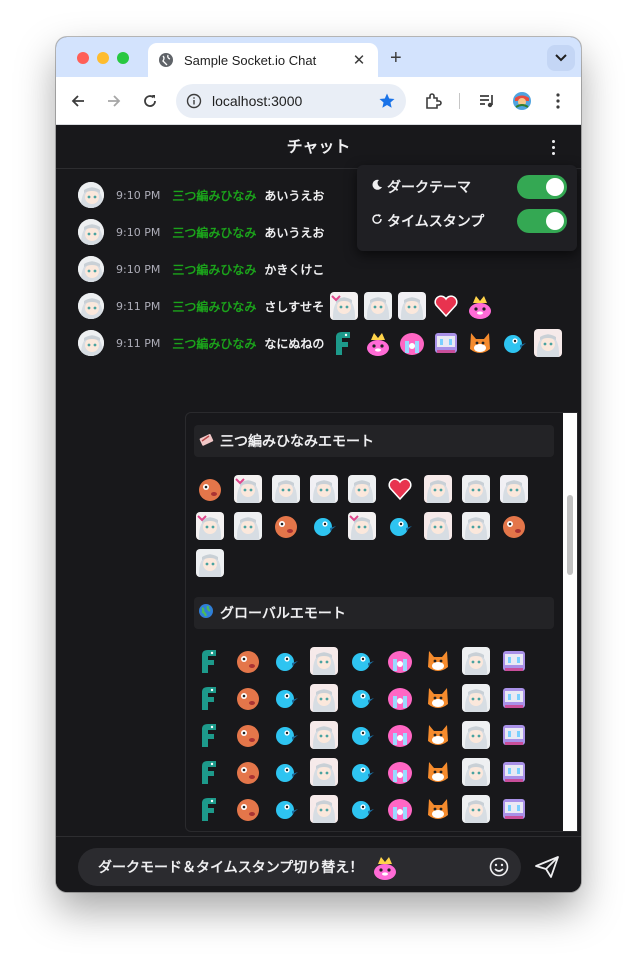  Describe the element at coordinates (114, 101) in the screenshot. I see `forward-button` at that location.